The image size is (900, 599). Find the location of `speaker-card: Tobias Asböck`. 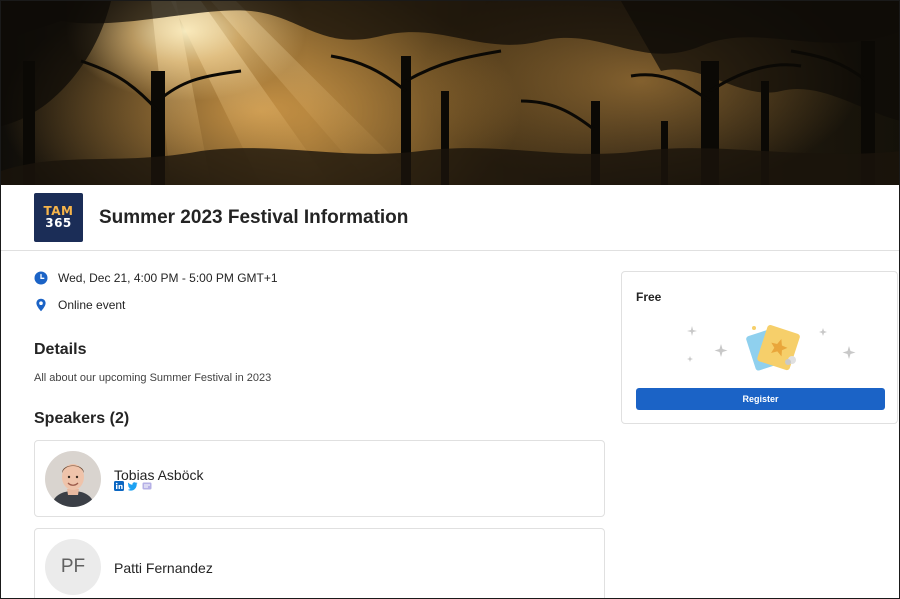

speaker-card: Tobias Asböck is located at coordinates (319, 478).